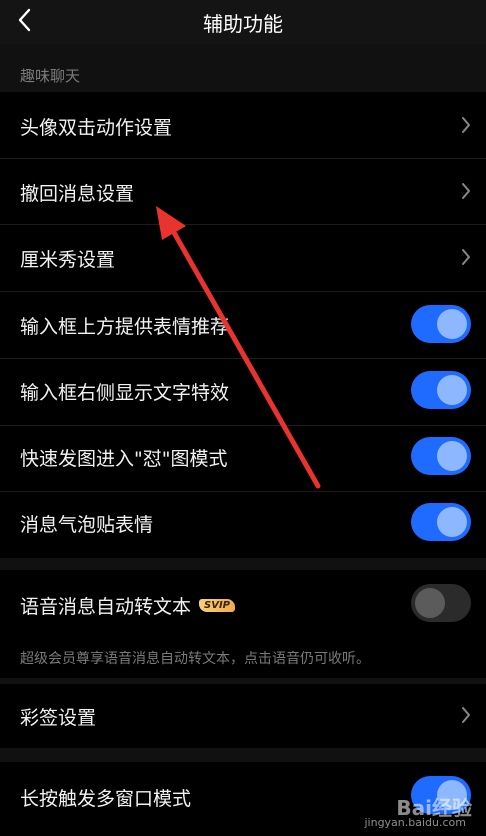 The height and width of the screenshot is (836, 486). Describe the element at coordinates (243, 325) in the screenshot. I see `row-emoji-recommend: 输入框上方提供表情推荐` at that location.